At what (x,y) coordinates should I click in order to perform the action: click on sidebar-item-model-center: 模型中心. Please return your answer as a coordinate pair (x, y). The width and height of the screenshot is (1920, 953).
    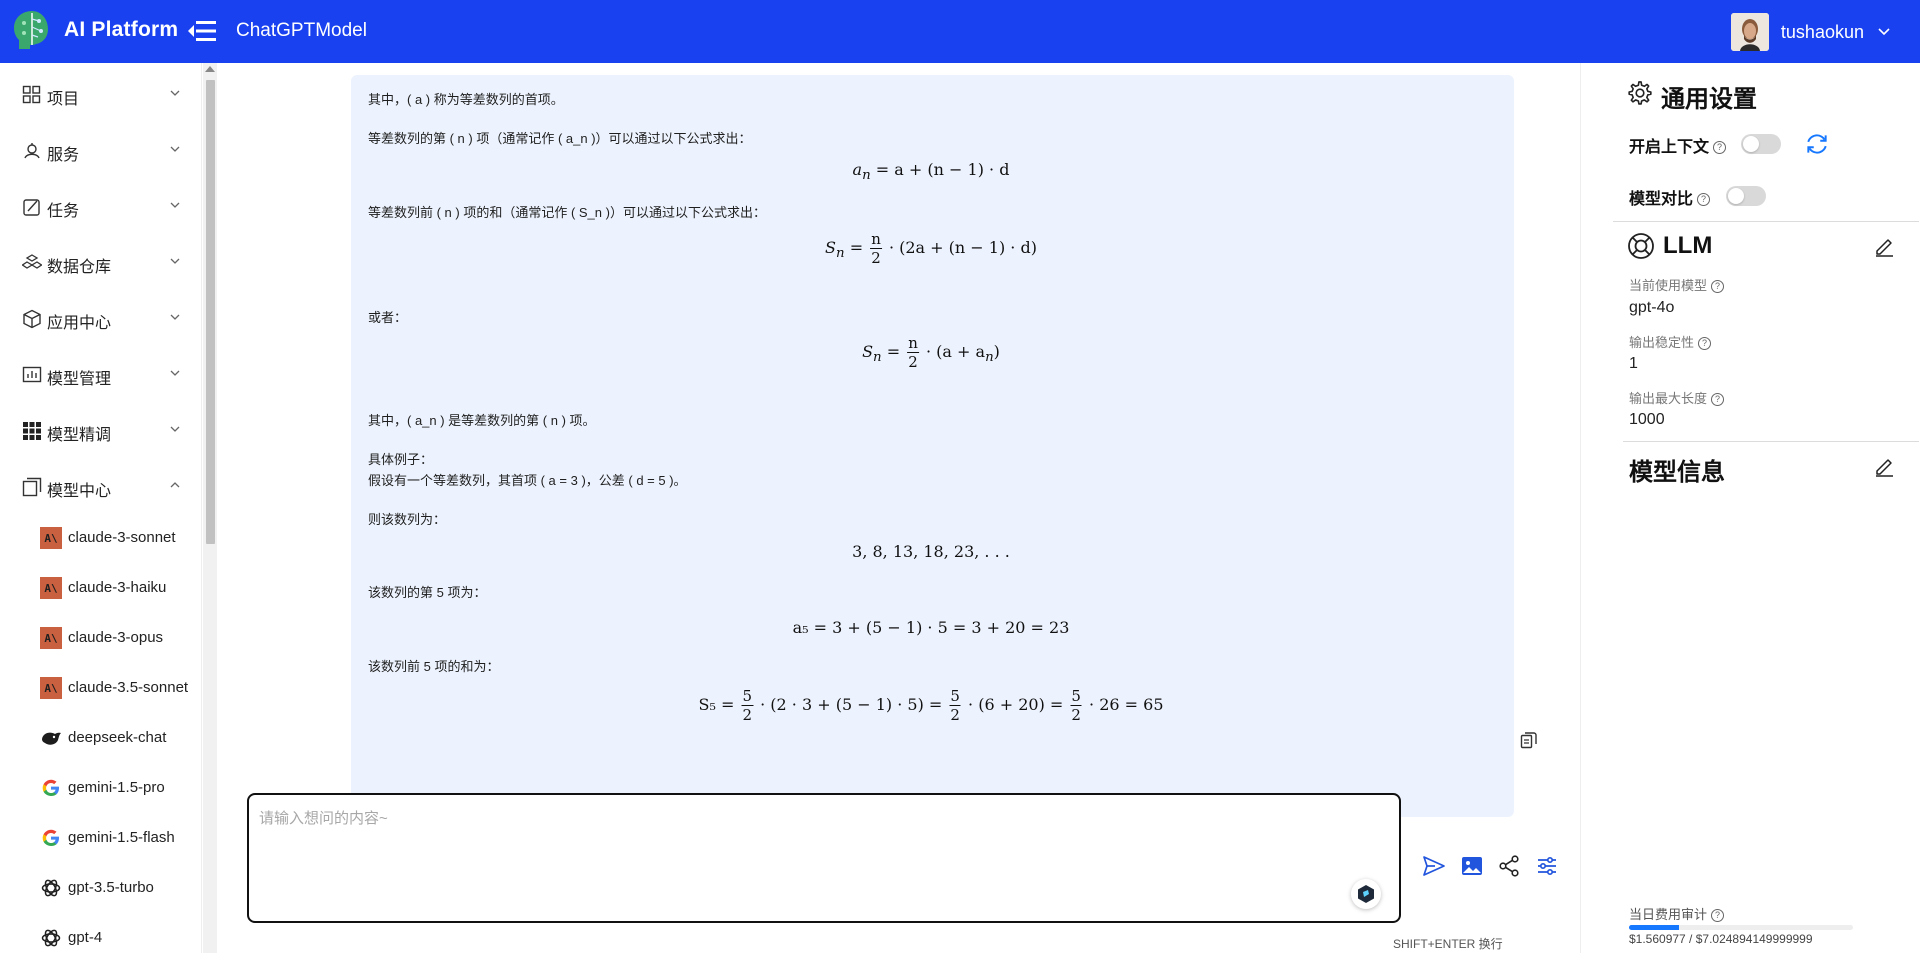
    Looking at the image, I should click on (95, 486).